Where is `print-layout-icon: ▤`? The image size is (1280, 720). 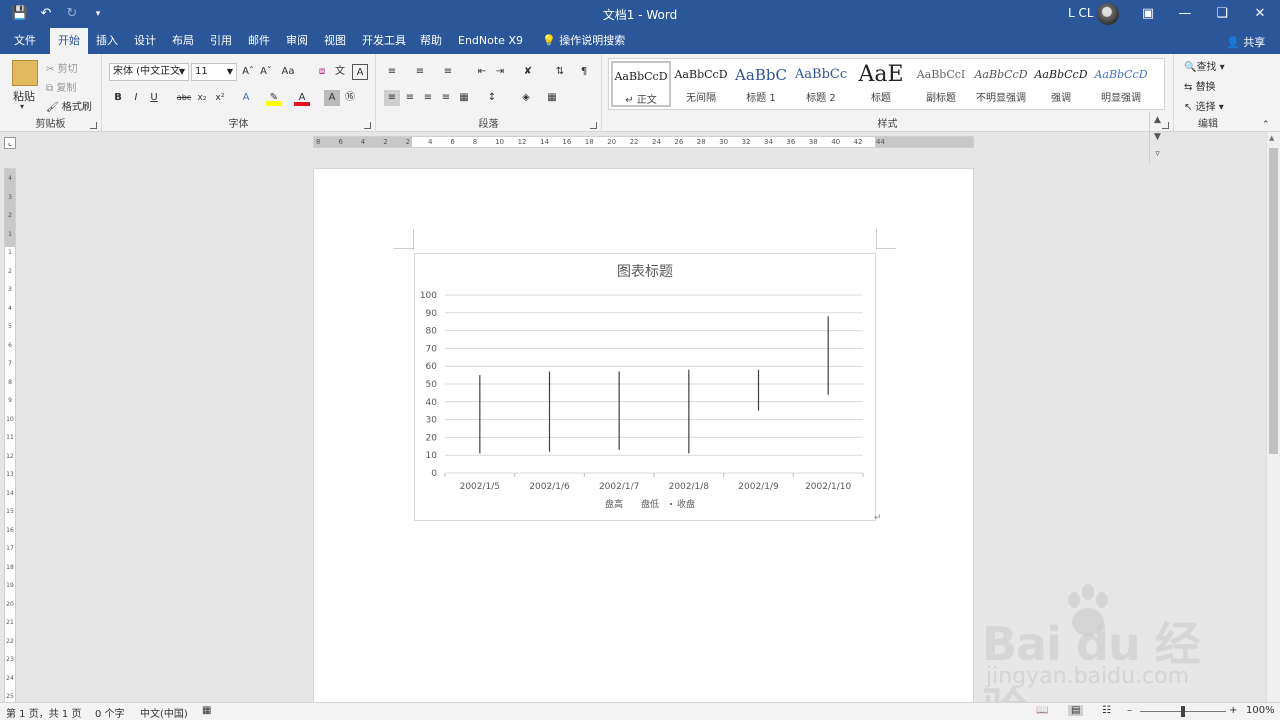 print-layout-icon: ▤ is located at coordinates (1076, 710).